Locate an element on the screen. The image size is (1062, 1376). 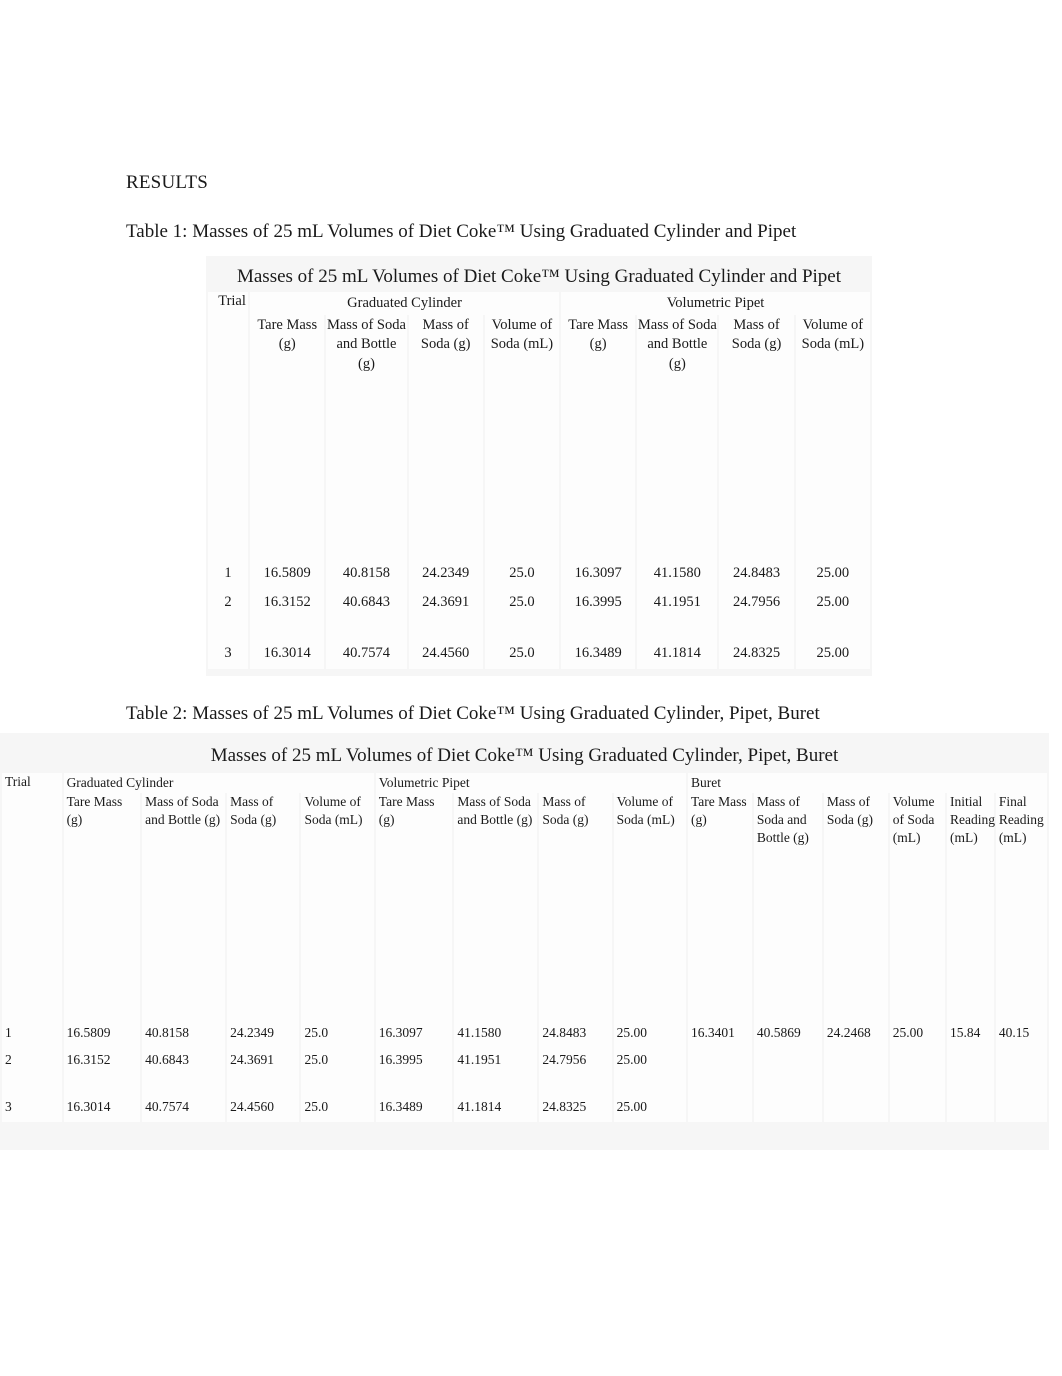
data-cell: 41.1580 is located at coordinates (496, 1034).